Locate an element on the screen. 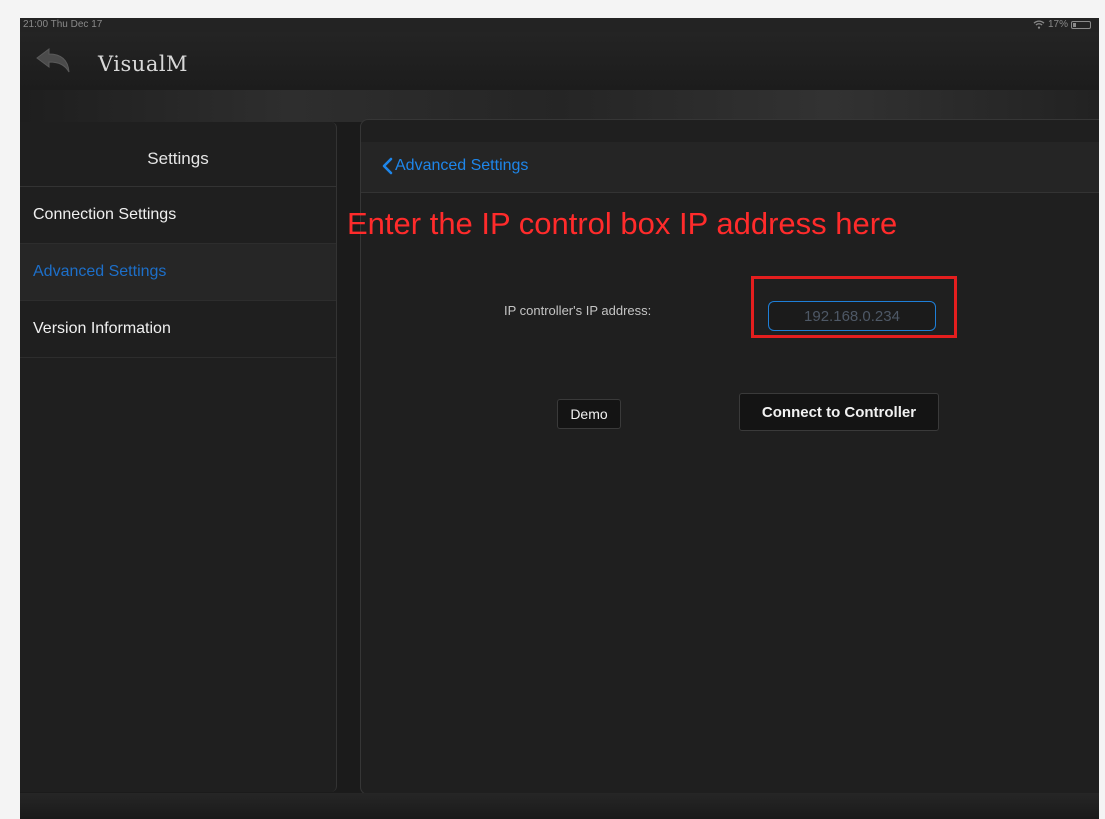  sidebar-item-connection-settings: Connection Settings is located at coordinates (178, 215).